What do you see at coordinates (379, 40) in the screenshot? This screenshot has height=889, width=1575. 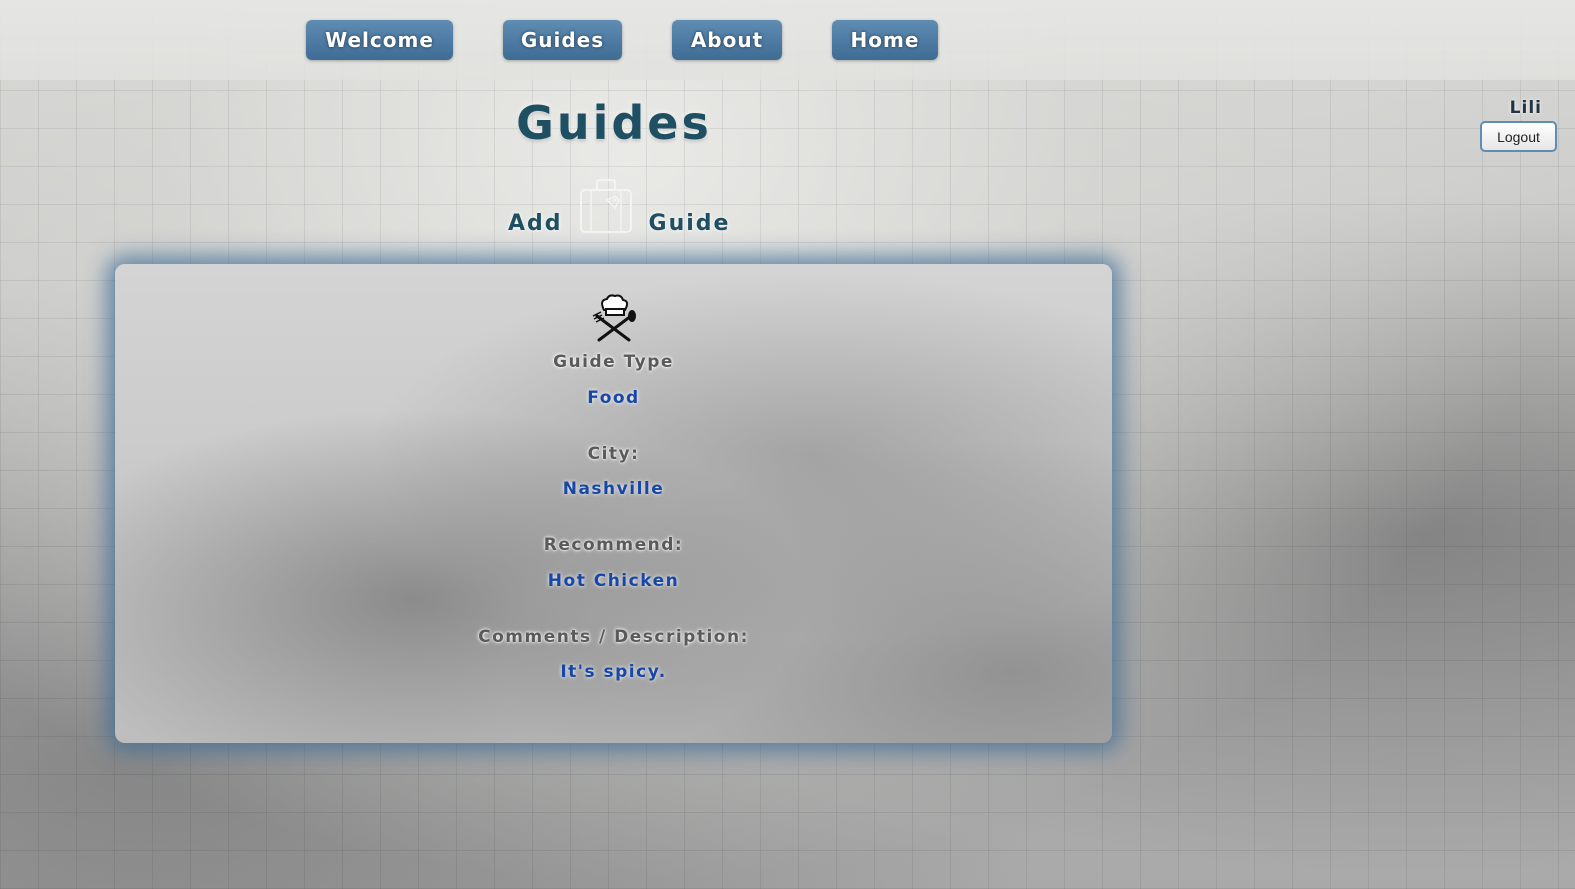 I see `nav-welcome-button: Welcome` at bounding box center [379, 40].